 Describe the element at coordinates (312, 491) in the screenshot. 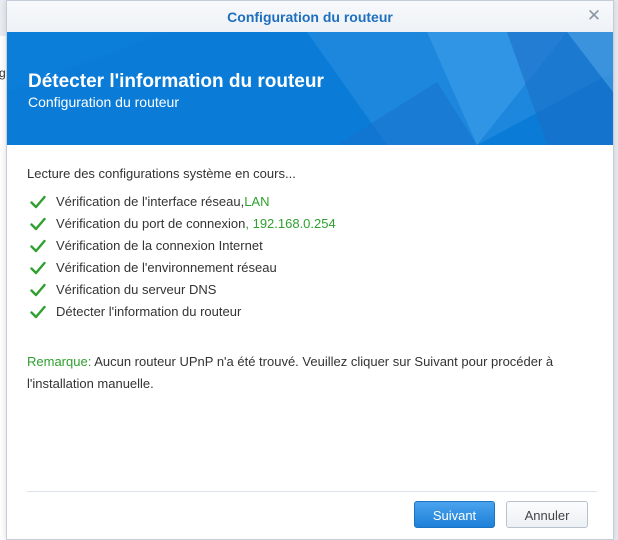

I see `footer-divider` at that location.